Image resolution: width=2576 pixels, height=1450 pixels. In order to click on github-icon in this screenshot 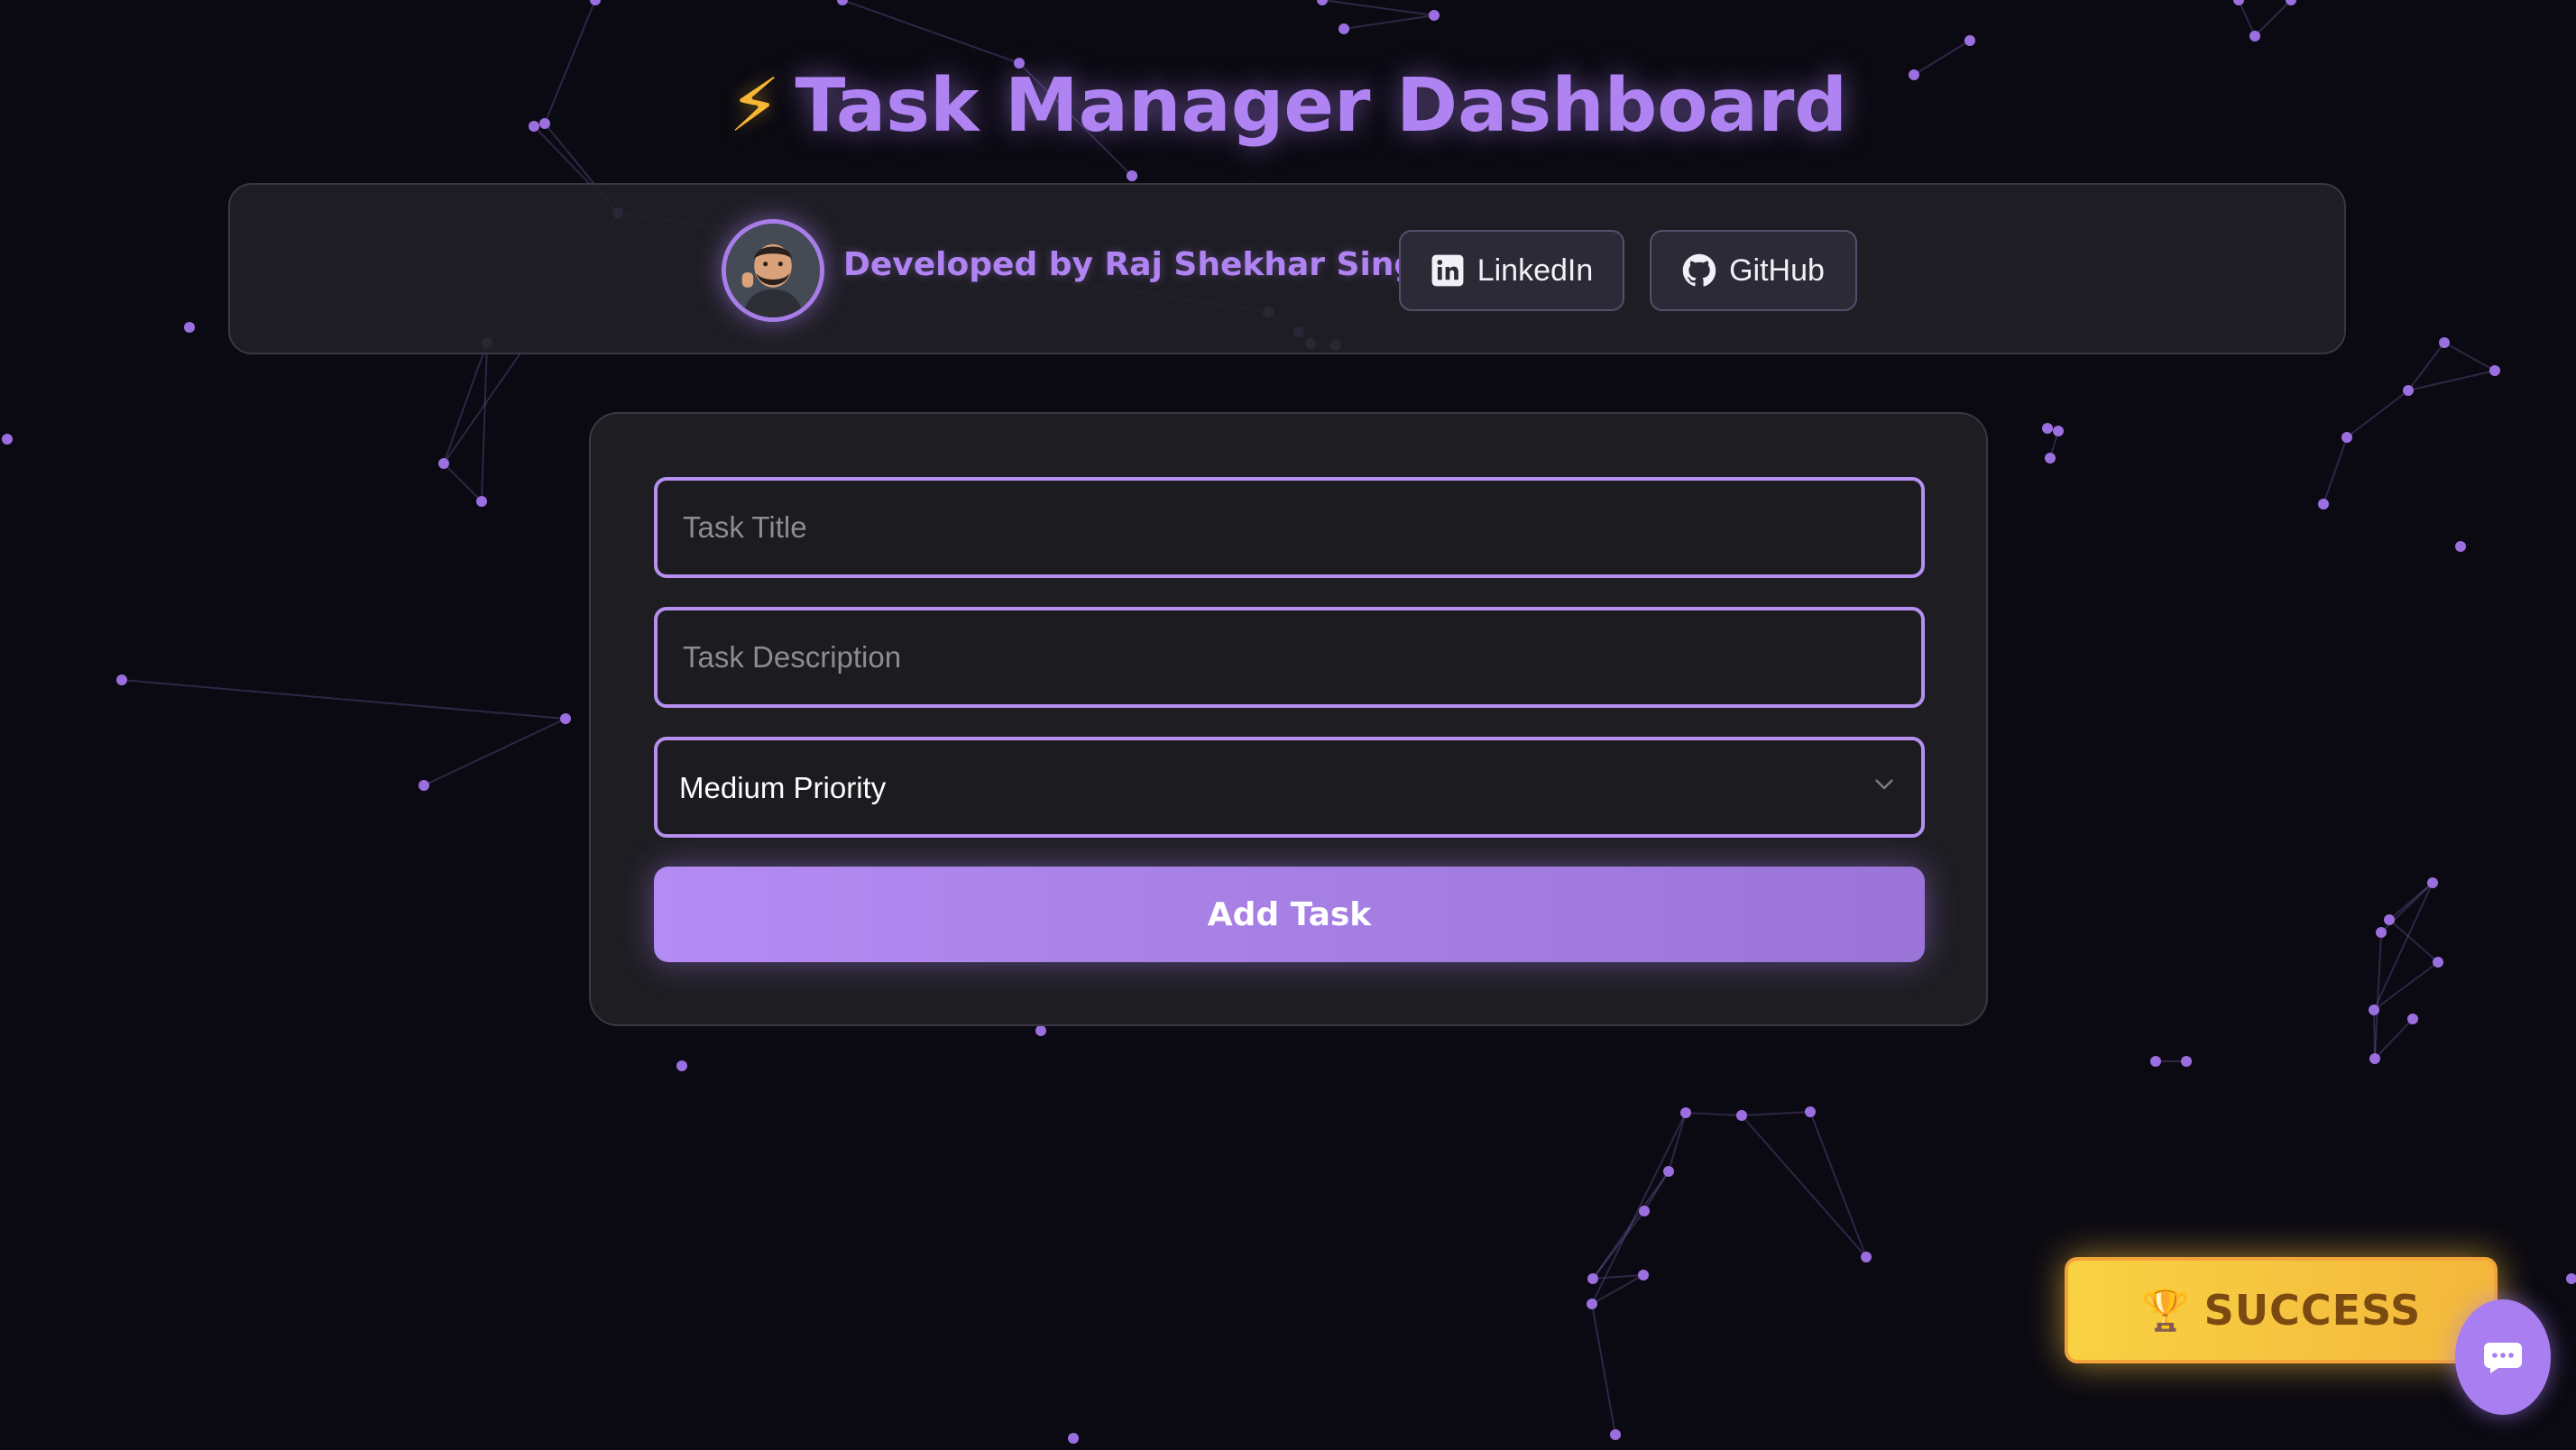, I will do `click(1699, 270)`.